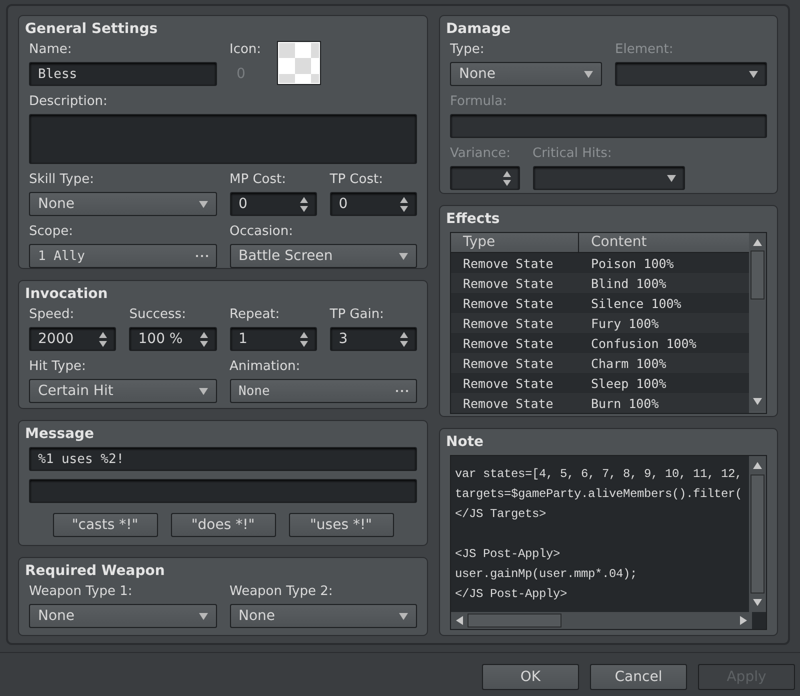  I want to click on code-line: targets=$gameParty.aliveMembers().filter(, so click(598, 494).